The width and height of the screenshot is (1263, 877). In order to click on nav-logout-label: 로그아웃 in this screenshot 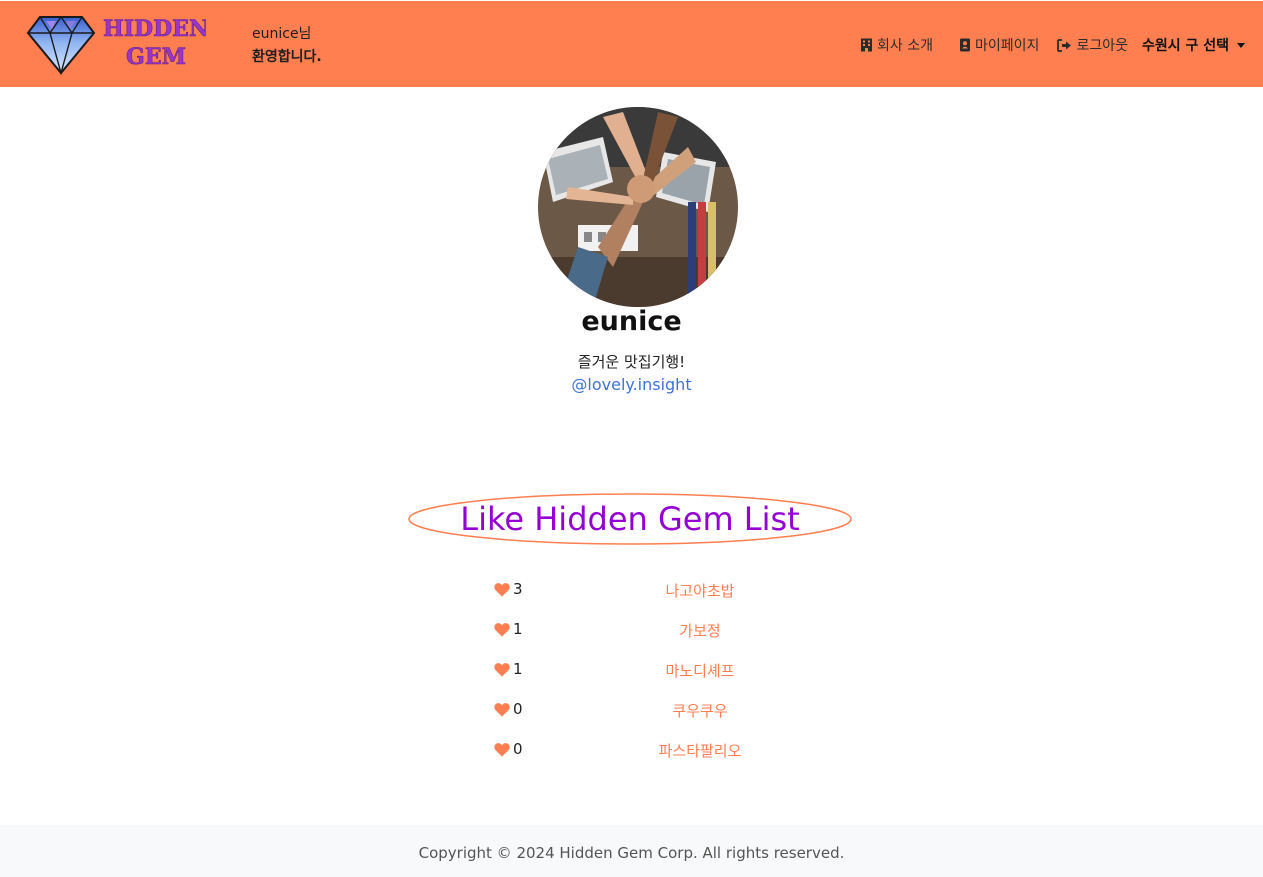, I will do `click(1102, 46)`.